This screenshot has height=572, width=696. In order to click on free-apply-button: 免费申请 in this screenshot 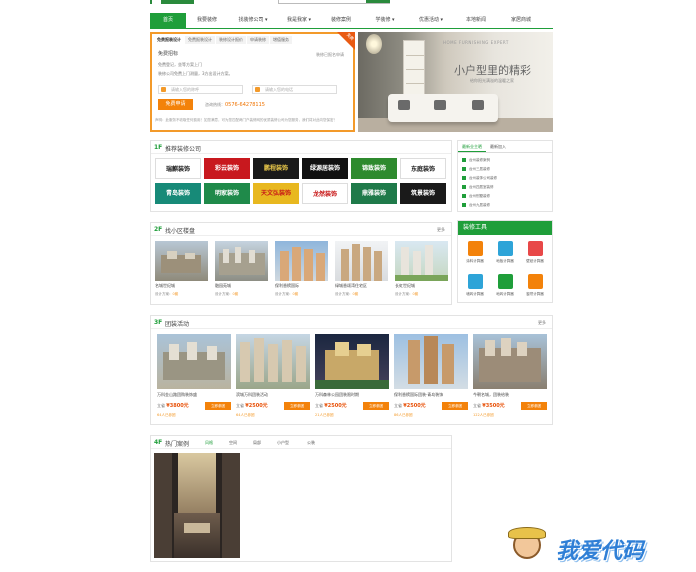, I will do `click(175, 104)`.